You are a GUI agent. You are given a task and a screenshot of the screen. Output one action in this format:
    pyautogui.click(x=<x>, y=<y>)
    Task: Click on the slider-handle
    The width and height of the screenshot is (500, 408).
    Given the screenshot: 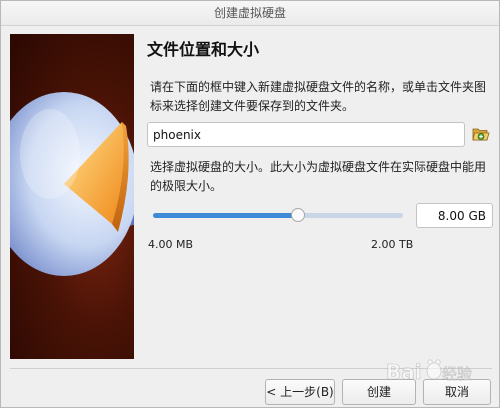 What is the action you would take?
    pyautogui.click(x=298, y=215)
    